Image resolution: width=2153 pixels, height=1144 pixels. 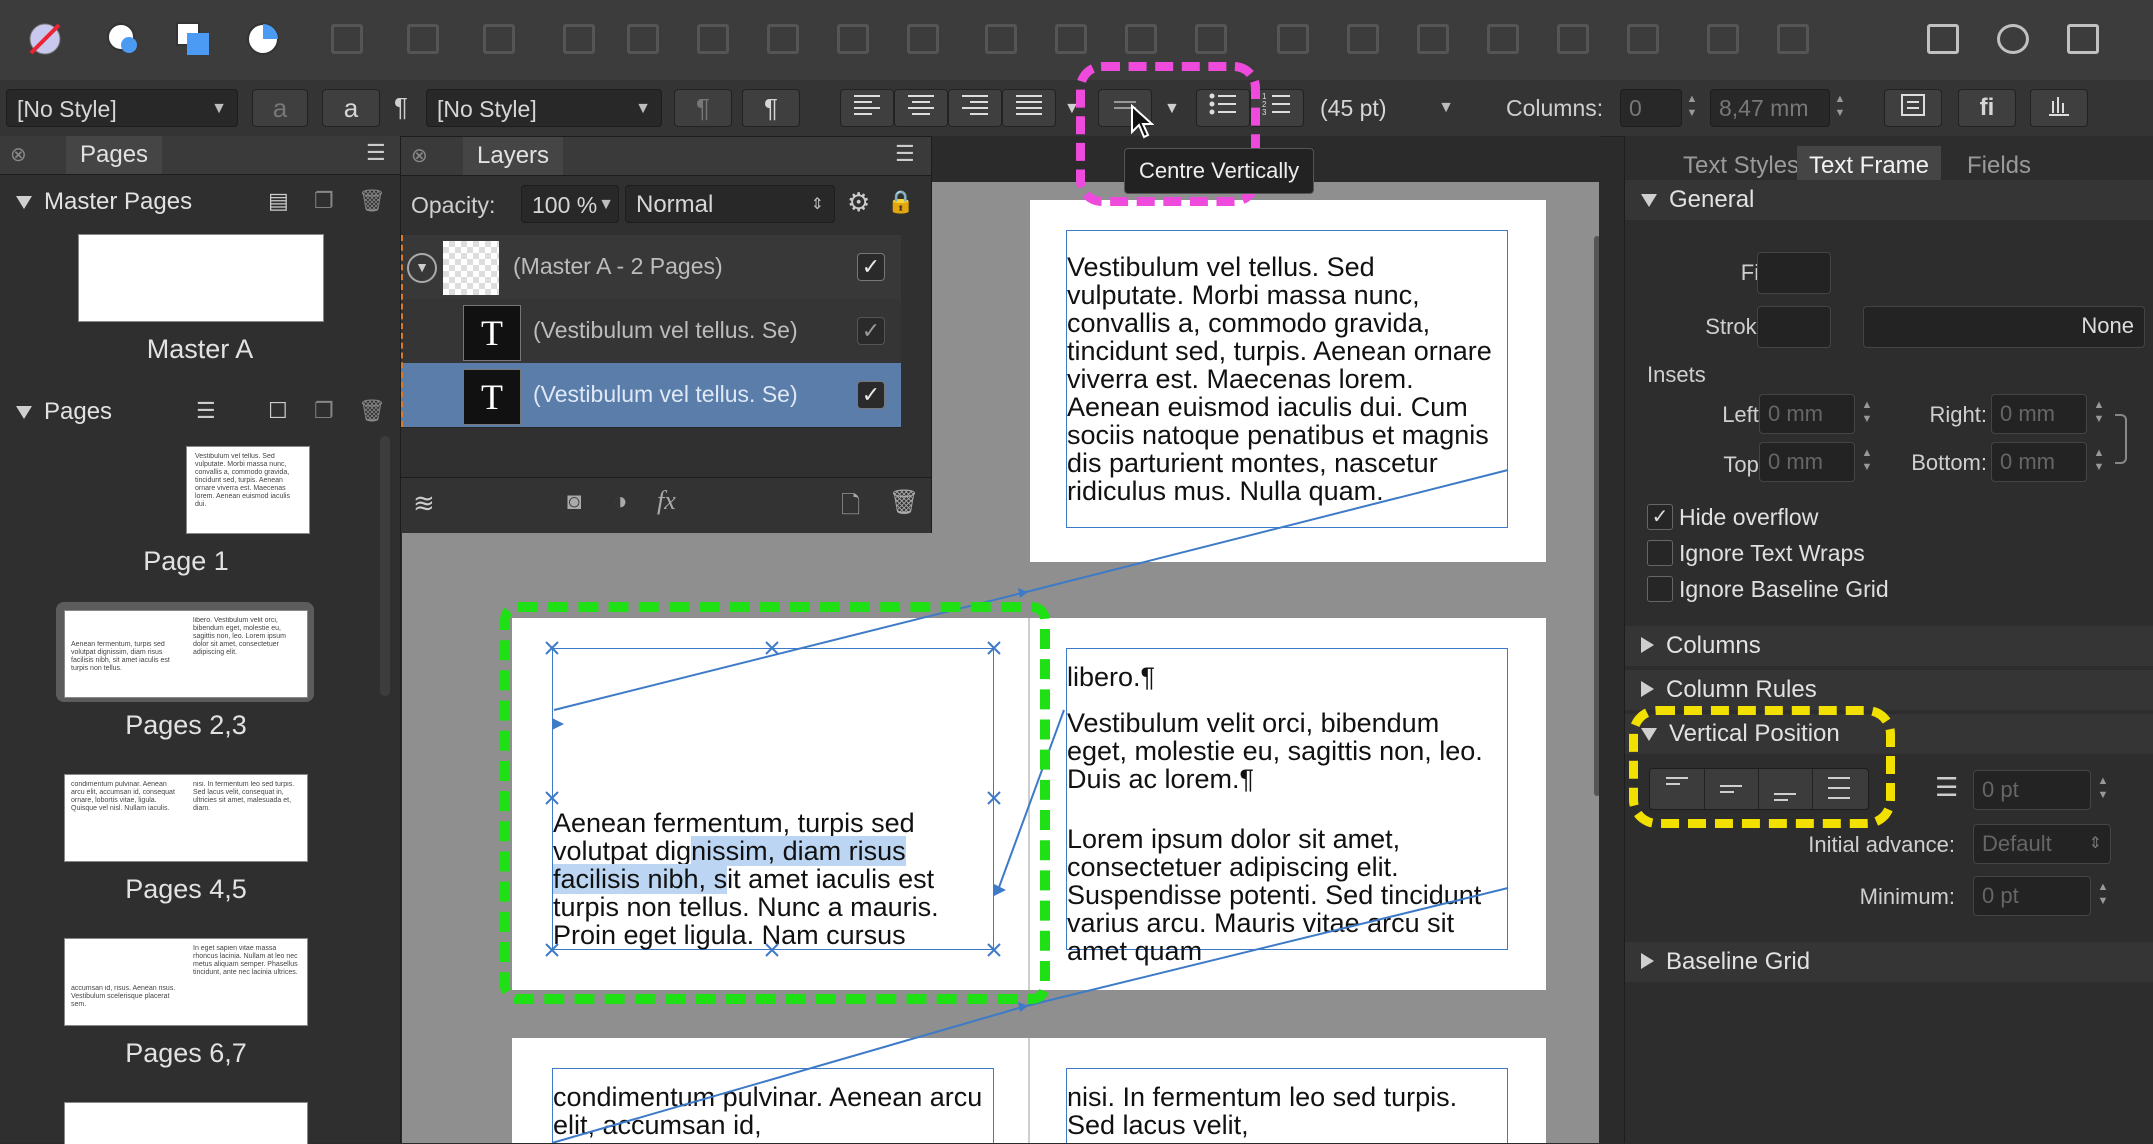 I want to click on align-centre-text-button, so click(x=921, y=108).